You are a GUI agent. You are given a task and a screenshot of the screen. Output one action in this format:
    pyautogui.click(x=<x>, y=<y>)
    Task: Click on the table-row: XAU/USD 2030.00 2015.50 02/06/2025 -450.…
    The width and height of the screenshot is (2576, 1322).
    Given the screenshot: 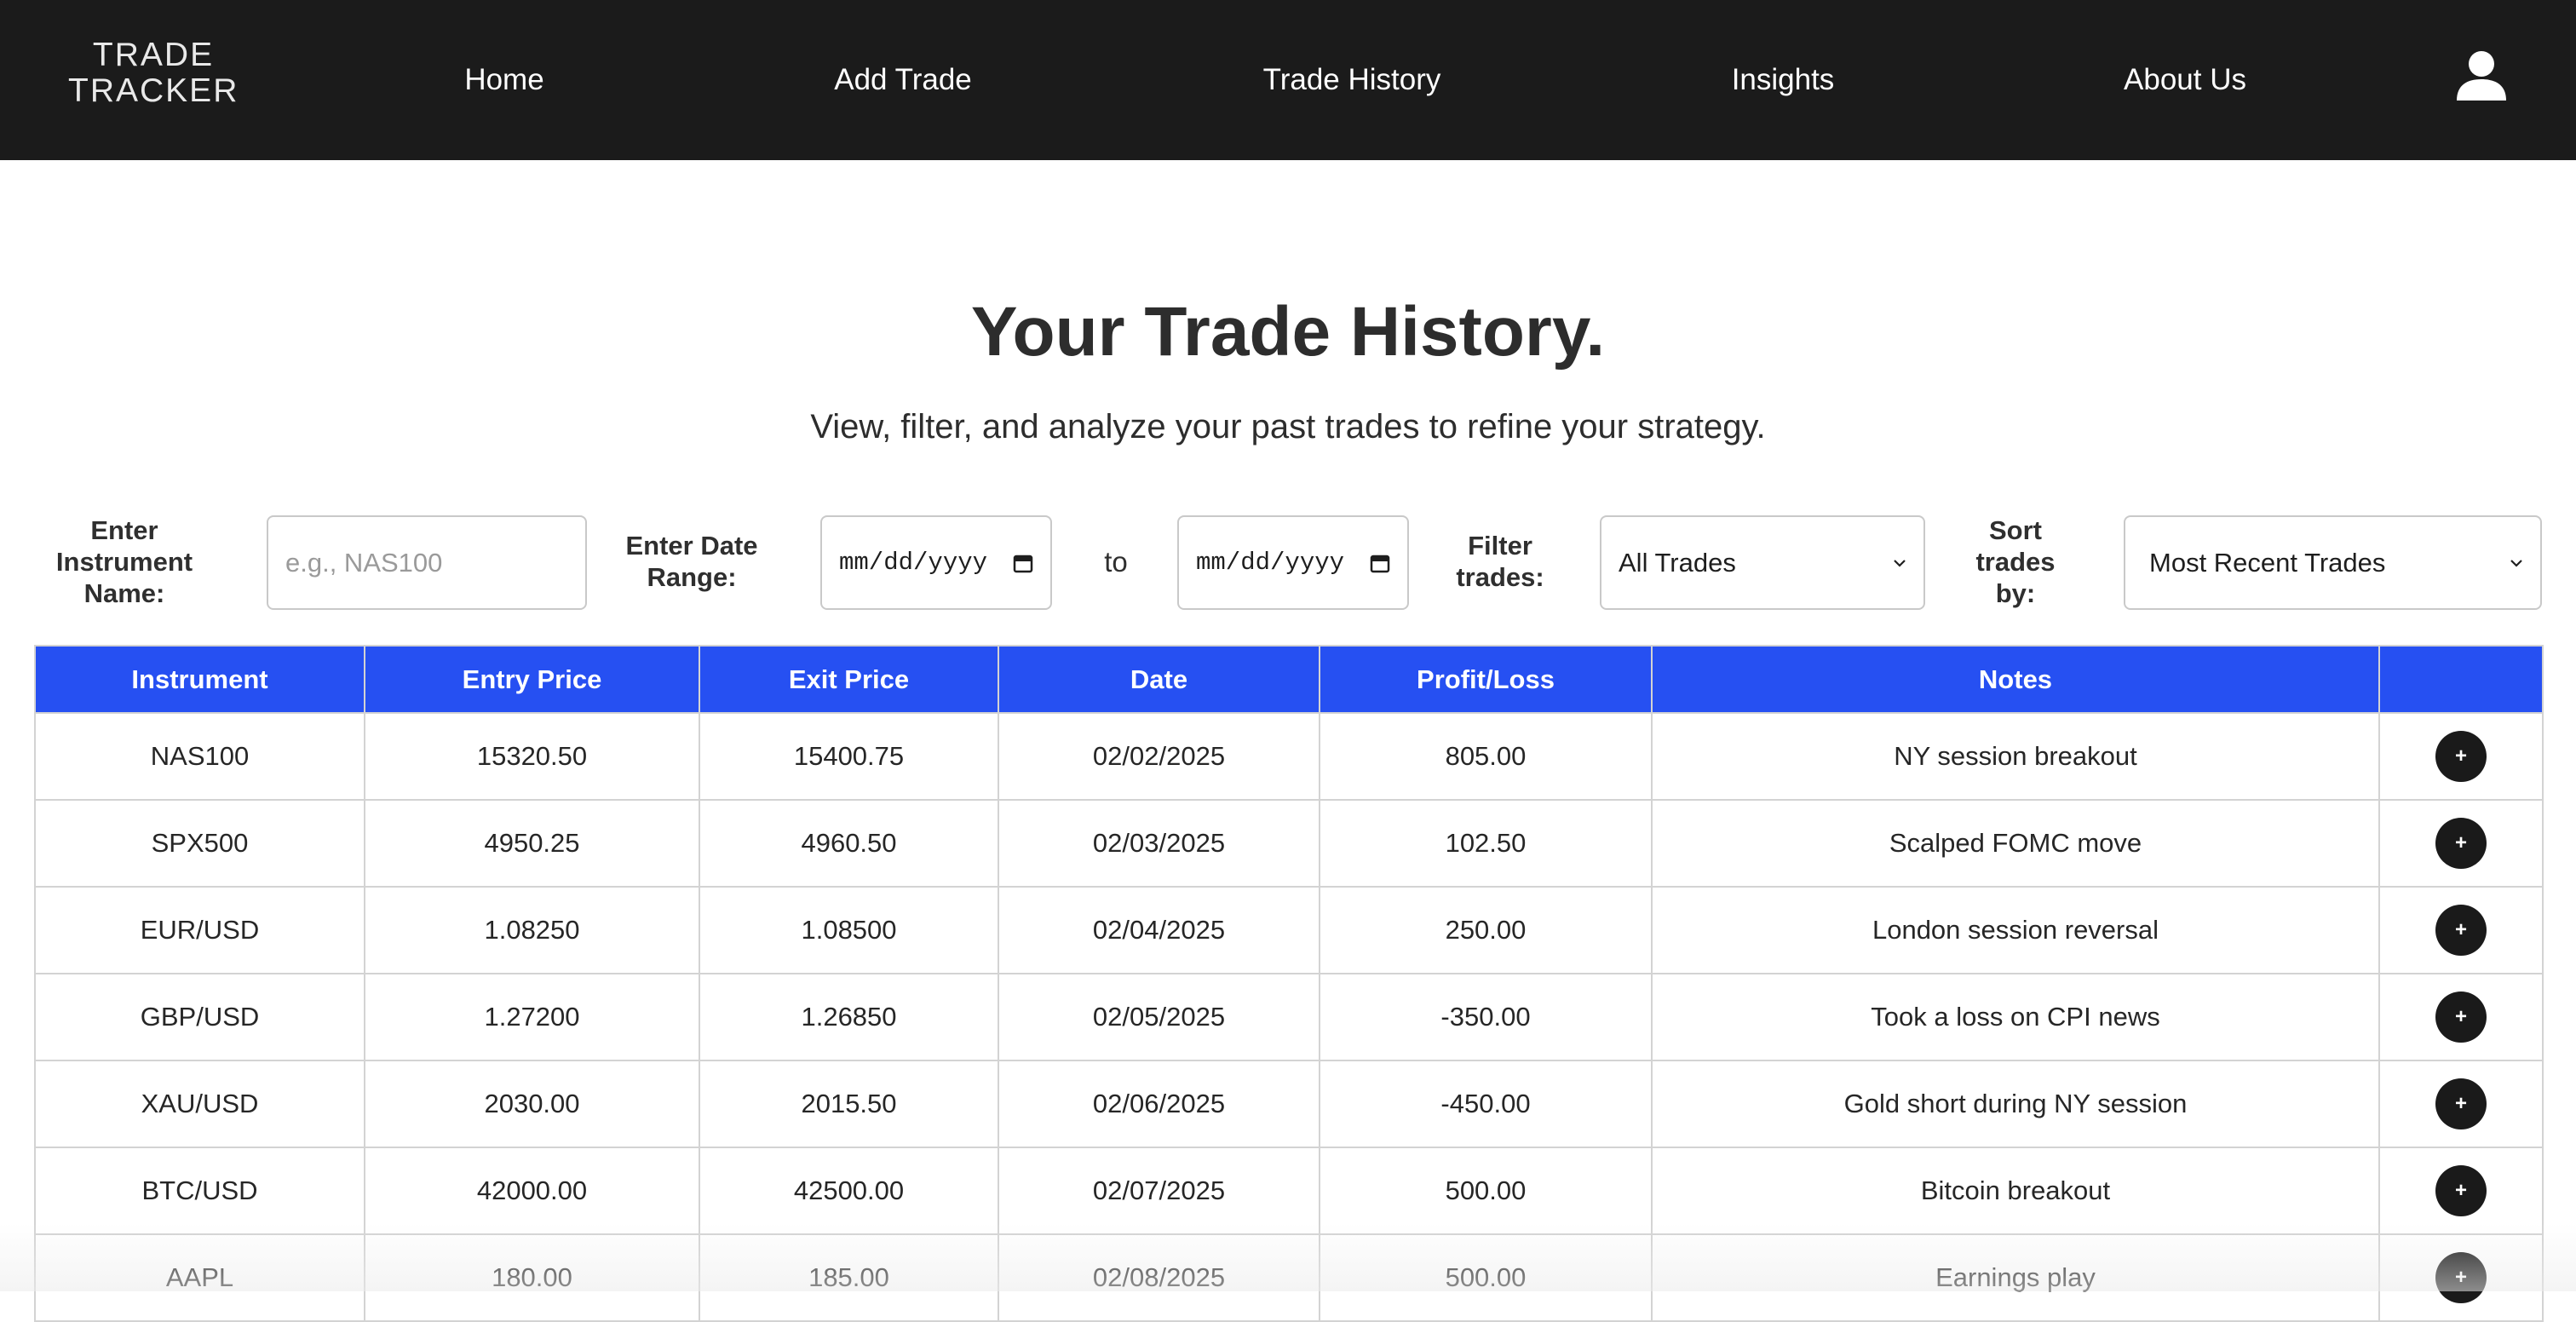 What is the action you would take?
    pyautogui.click(x=1289, y=1104)
    